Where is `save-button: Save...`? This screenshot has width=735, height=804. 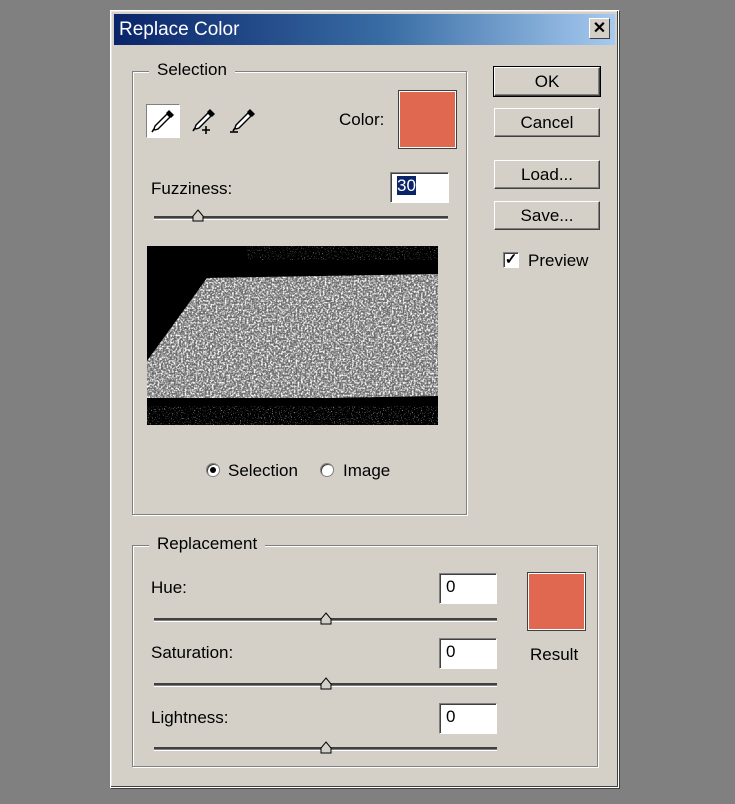 save-button: Save... is located at coordinates (547, 215).